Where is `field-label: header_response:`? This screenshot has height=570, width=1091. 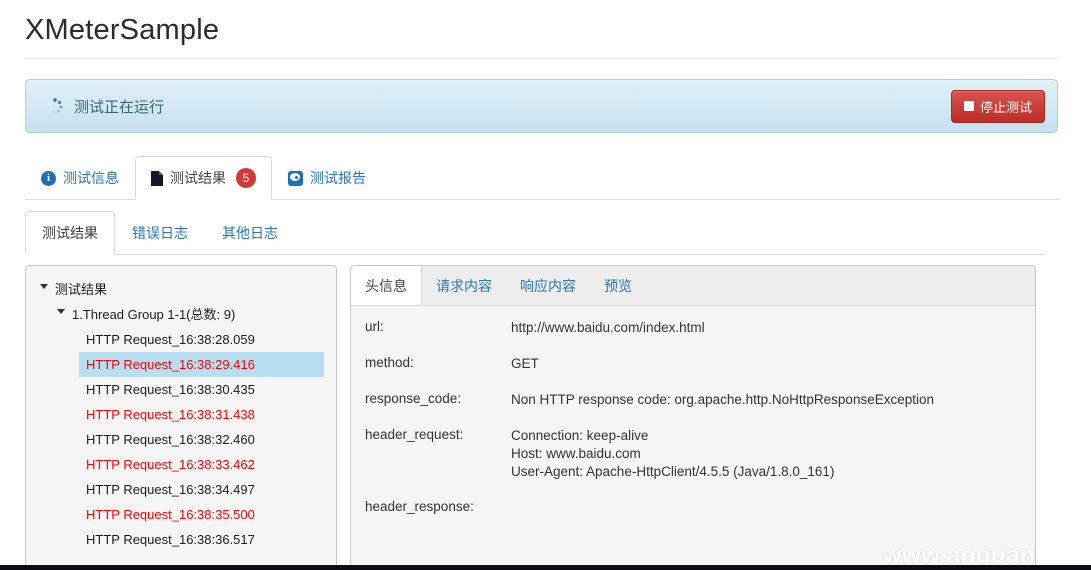 field-label: header_response: is located at coordinates (419, 506).